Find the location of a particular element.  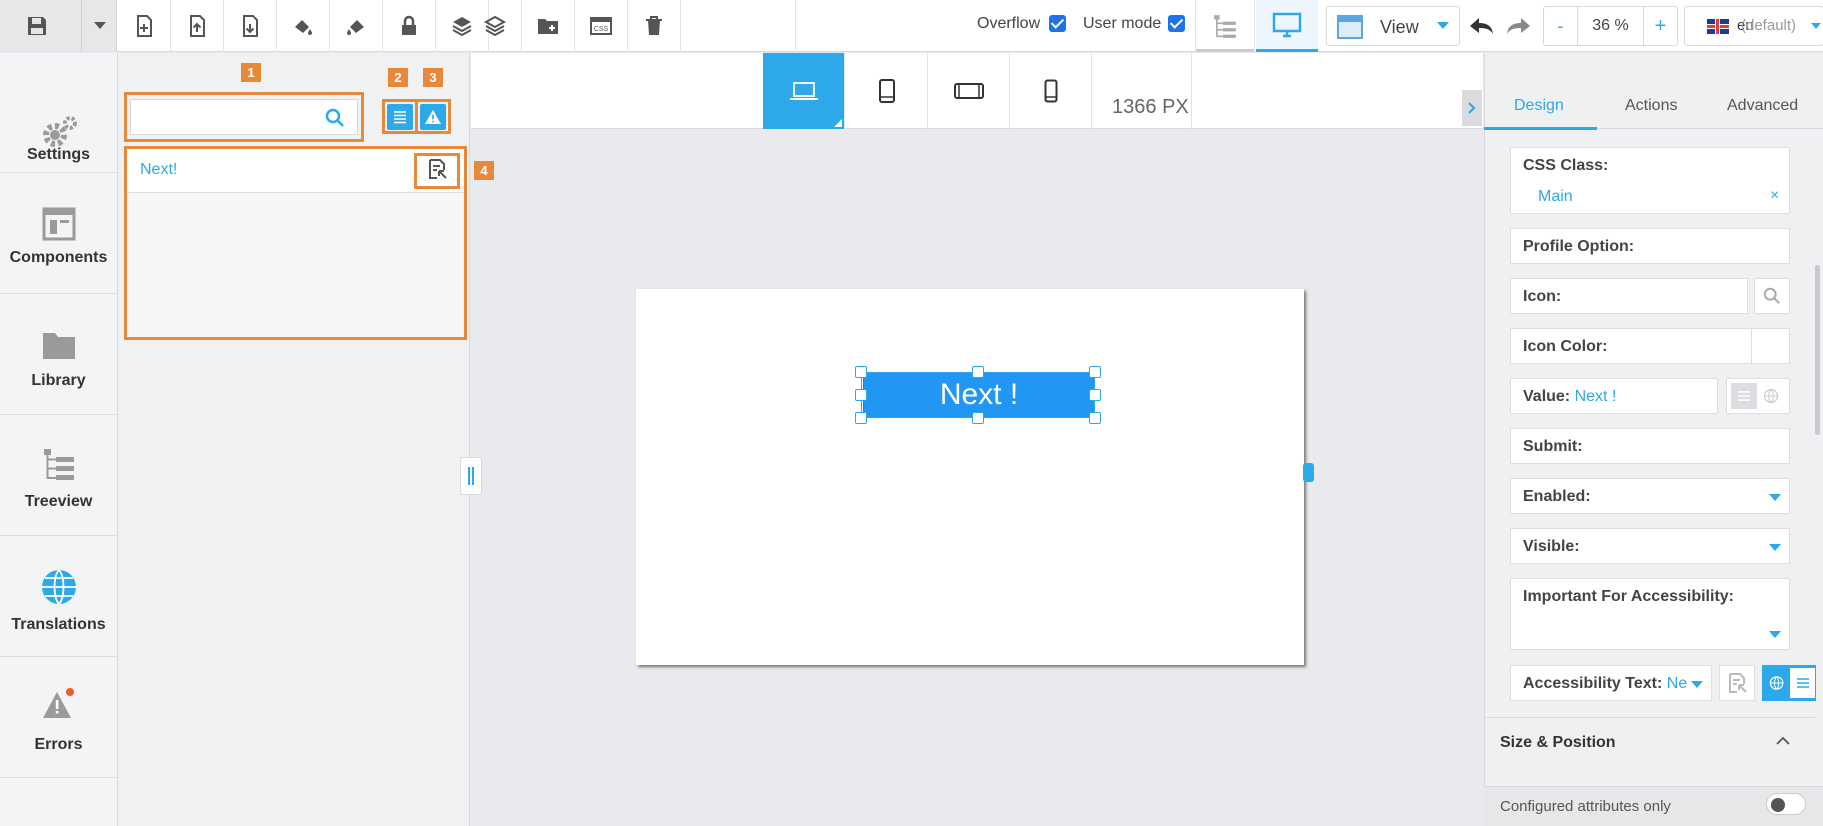

resize-handle-top is located at coordinates (978, 372).